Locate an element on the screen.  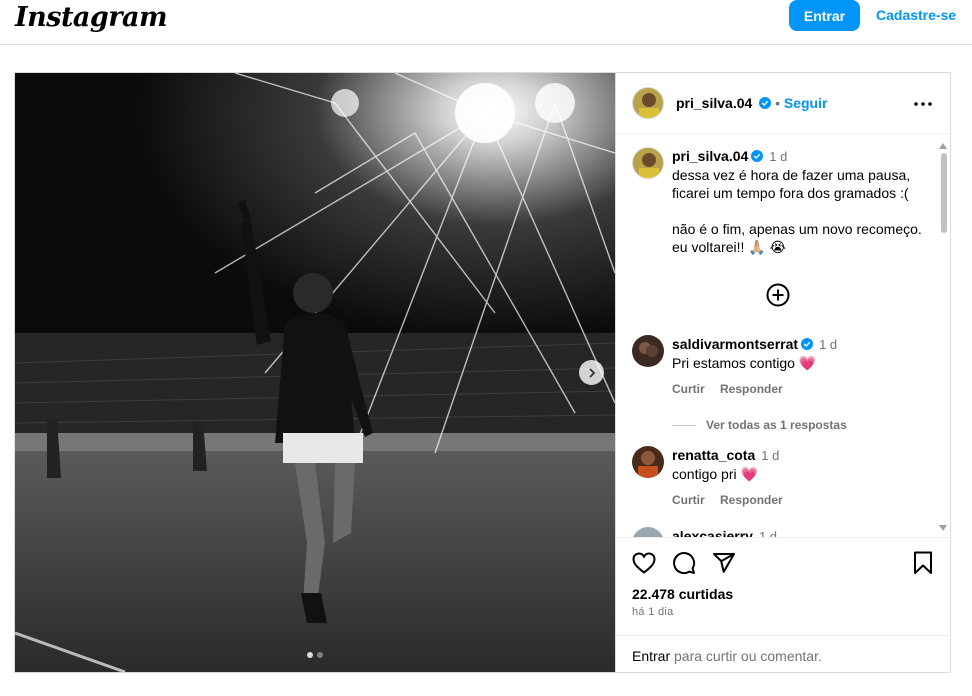
caption-username: pri_silva.04 is located at coordinates (710, 156).